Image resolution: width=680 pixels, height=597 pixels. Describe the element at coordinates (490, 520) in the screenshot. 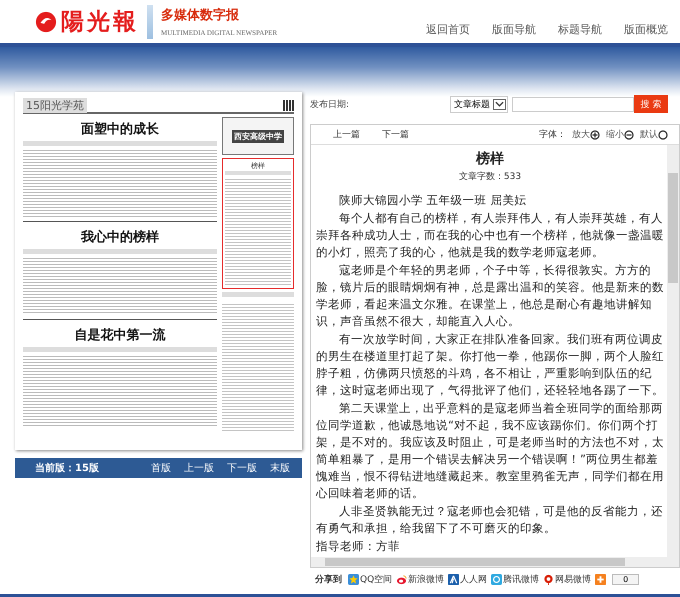

I see `article-paragraph: 人非圣贤孰能无过？寇老师也会犯错，可是他的反省能力，还有勇气和承担，给我留下了不可磨灭的印象。` at that location.